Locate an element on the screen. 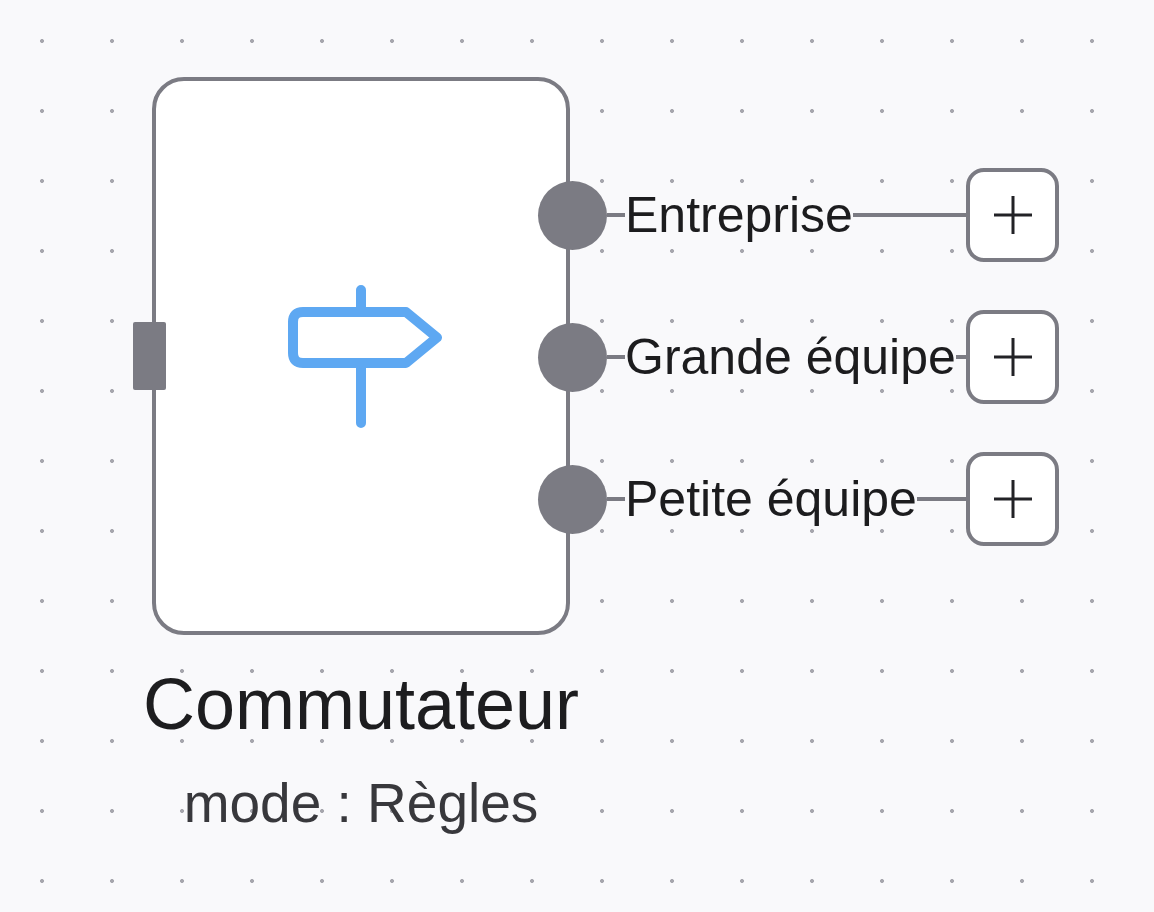 The width and height of the screenshot is (1154, 912). output-label: Petite équipe is located at coordinates (771, 499).